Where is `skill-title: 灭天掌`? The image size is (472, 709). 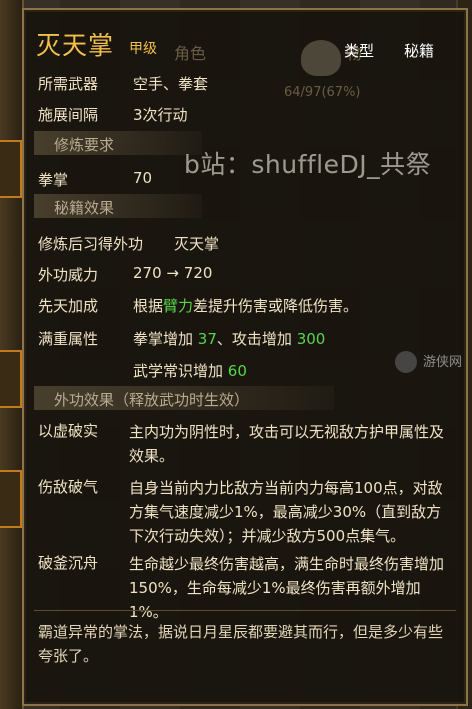
skill-title: 灭天掌 is located at coordinates (75, 45).